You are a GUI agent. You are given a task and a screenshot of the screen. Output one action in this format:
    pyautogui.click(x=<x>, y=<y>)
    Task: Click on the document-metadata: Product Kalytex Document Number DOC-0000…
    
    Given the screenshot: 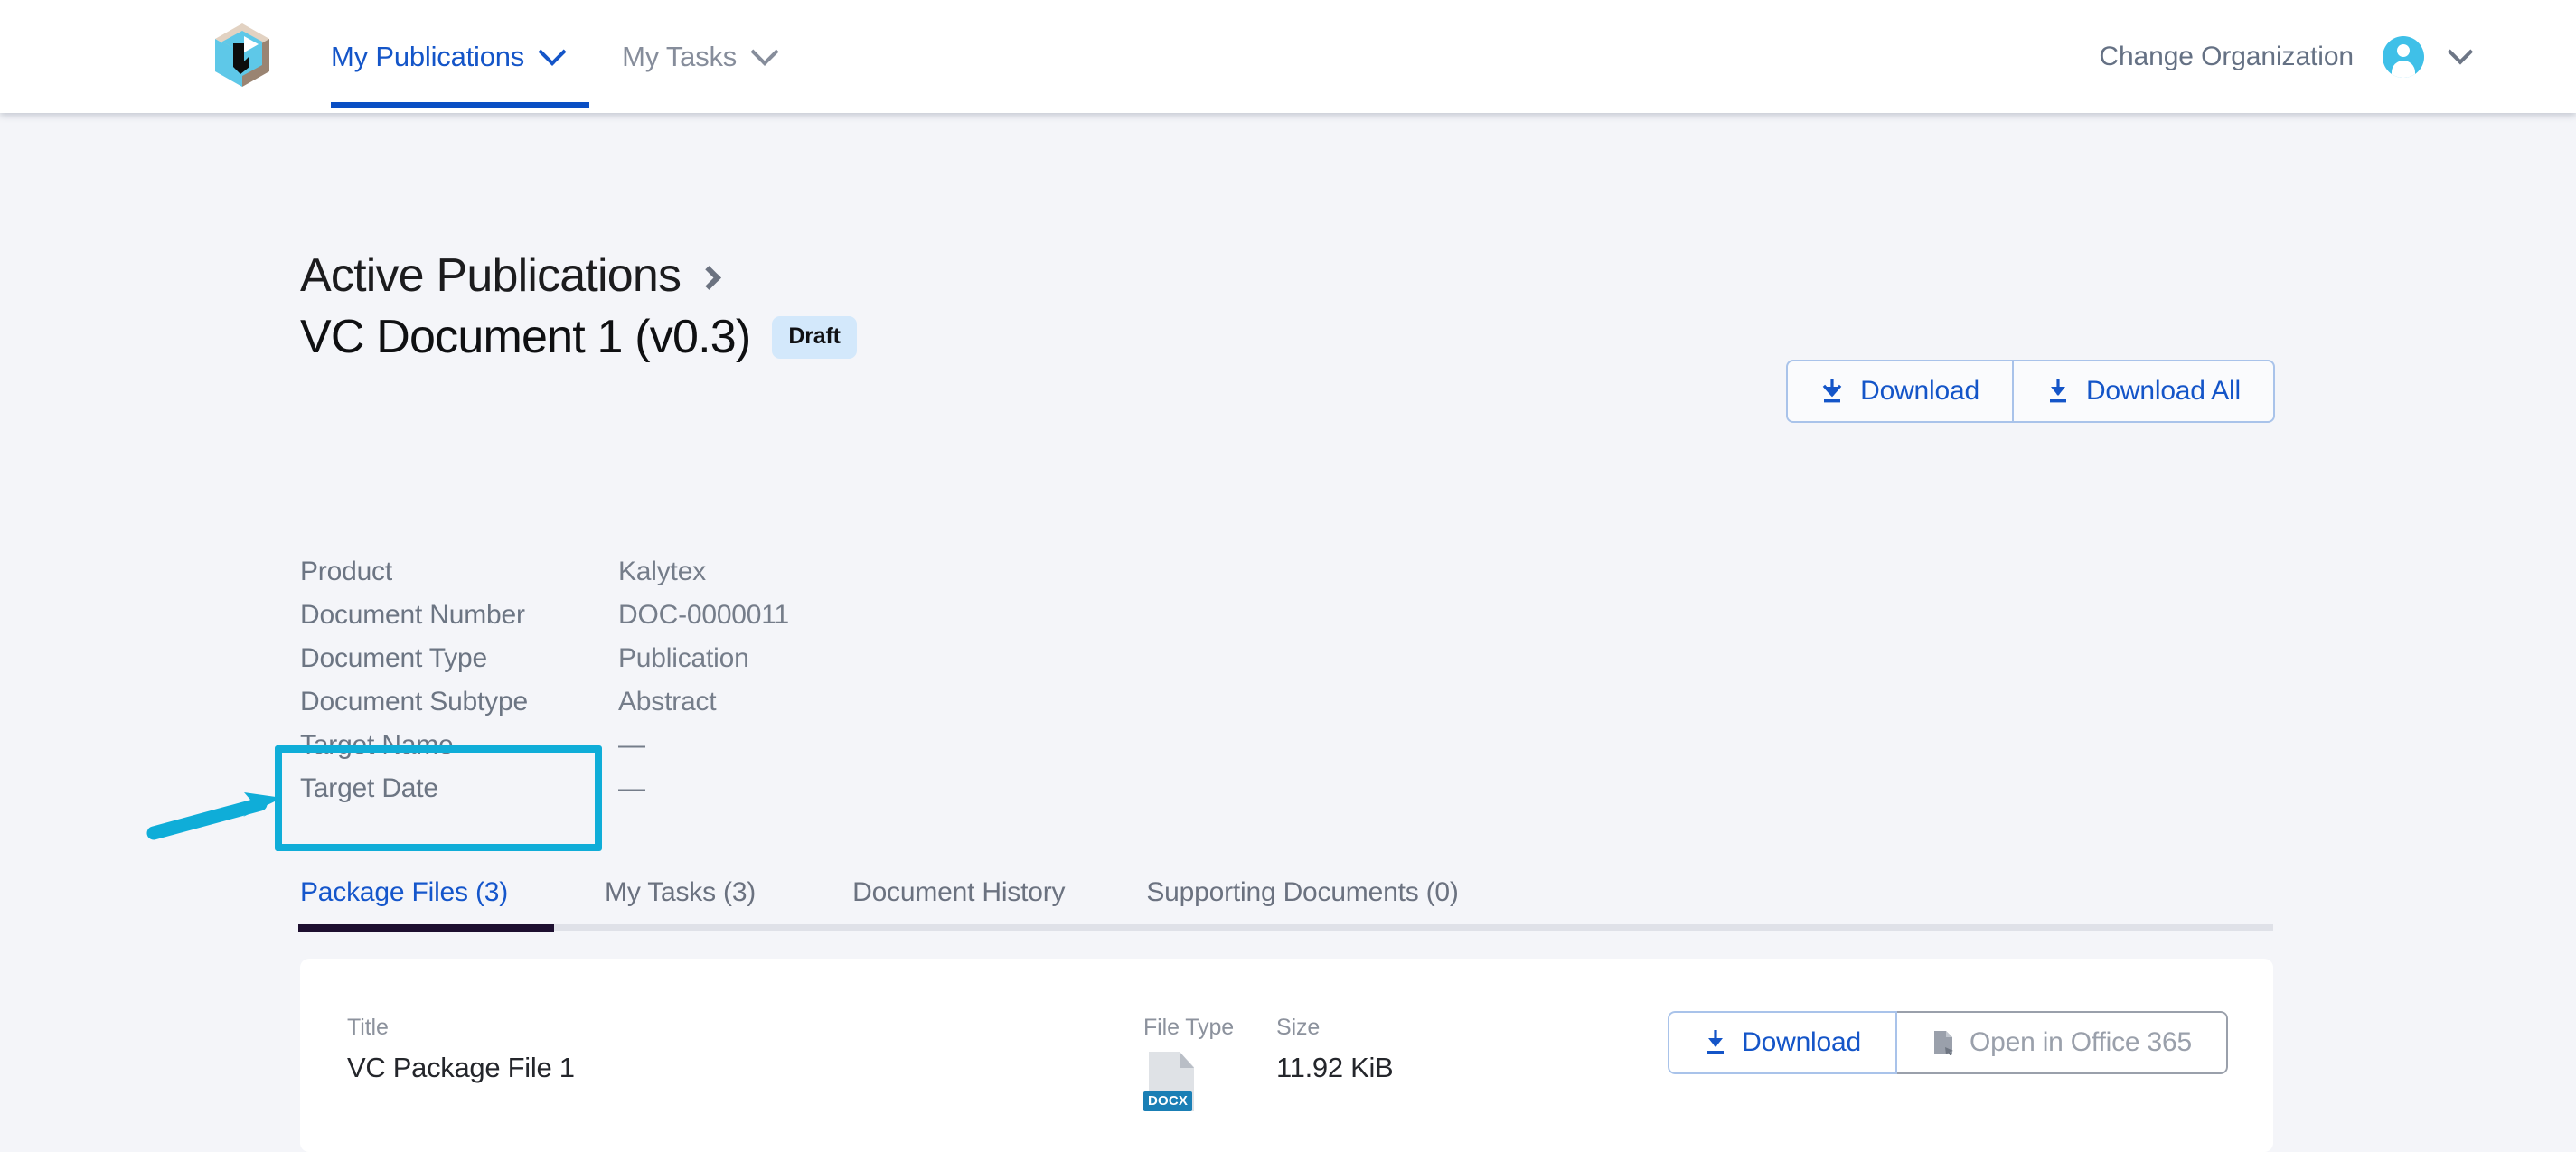 What is the action you would take?
    pyautogui.click(x=544, y=680)
    